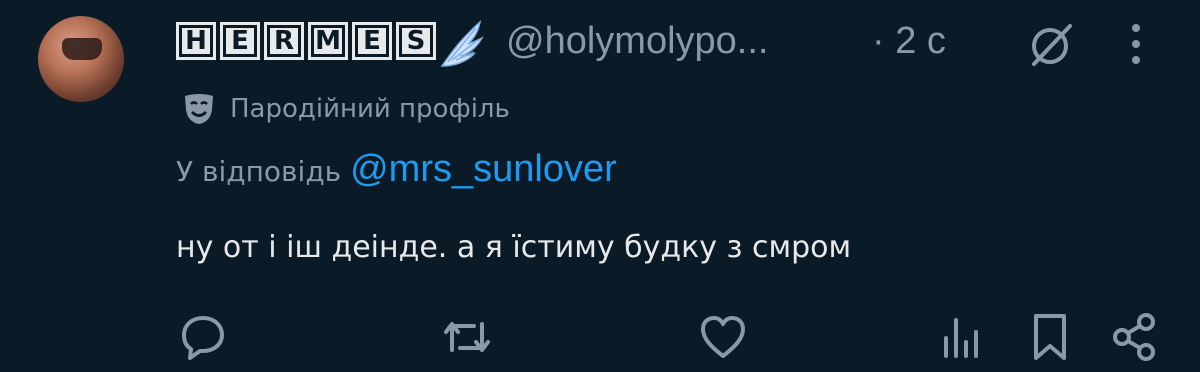 This screenshot has height=372, width=1200. I want to click on tweet-time: · 2 с, so click(909, 41).